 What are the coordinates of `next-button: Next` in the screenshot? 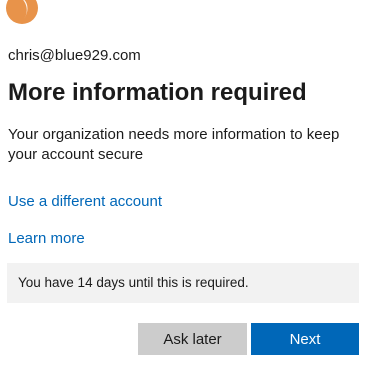 It's located at (305, 339).